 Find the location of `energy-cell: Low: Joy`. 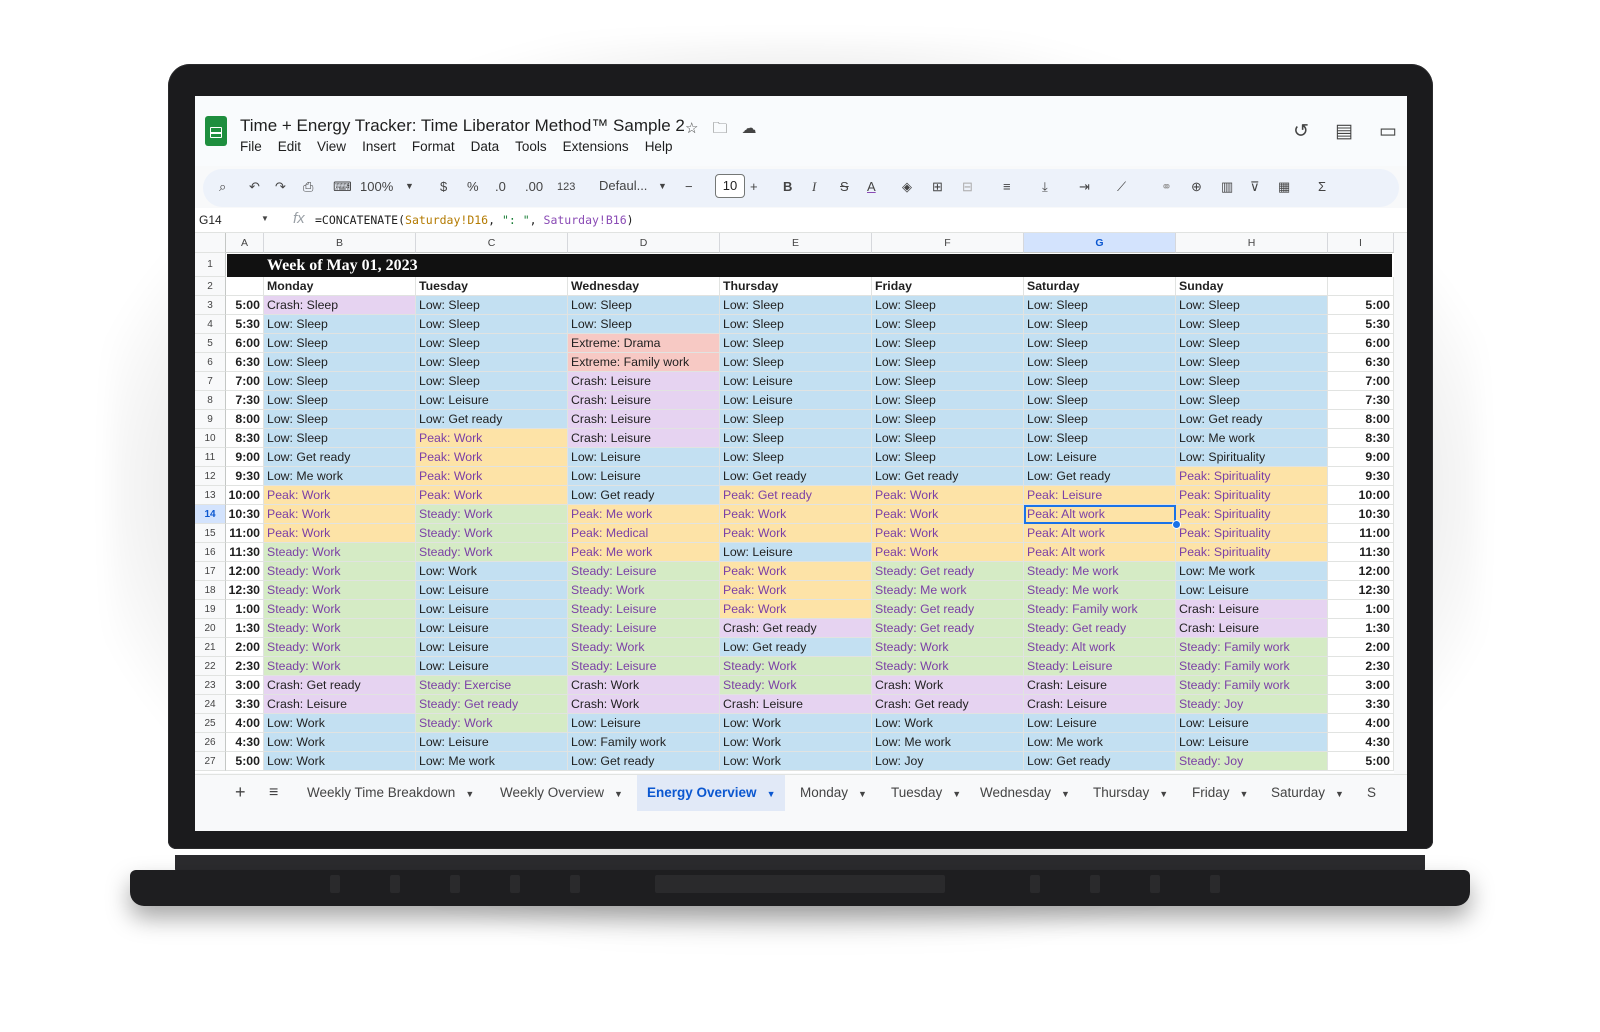

energy-cell: Low: Joy is located at coordinates (948, 761).